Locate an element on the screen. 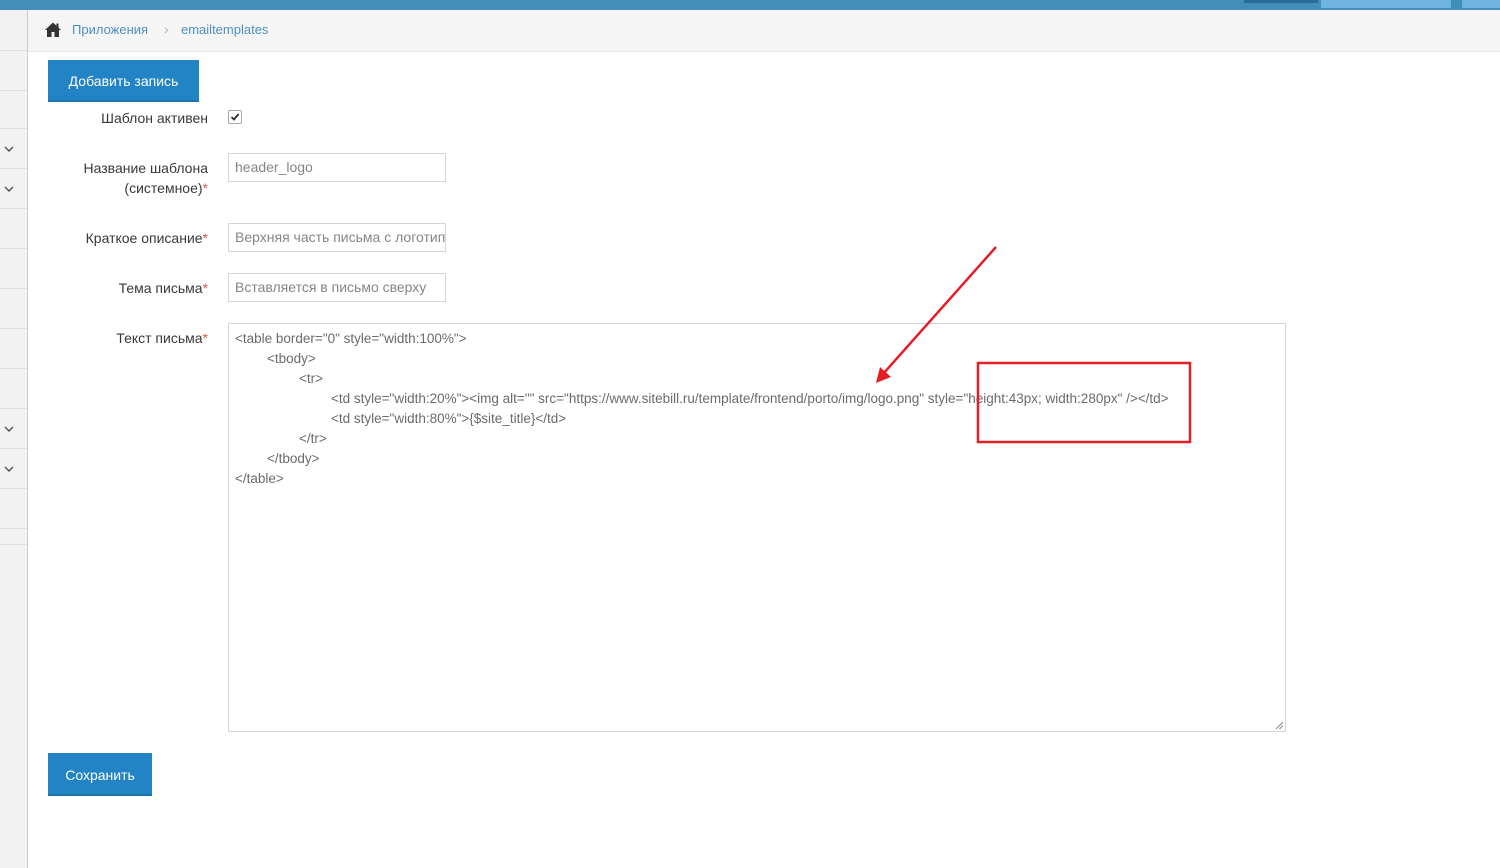 The image size is (1500, 868). save-button: Сохранить is located at coordinates (100, 774).